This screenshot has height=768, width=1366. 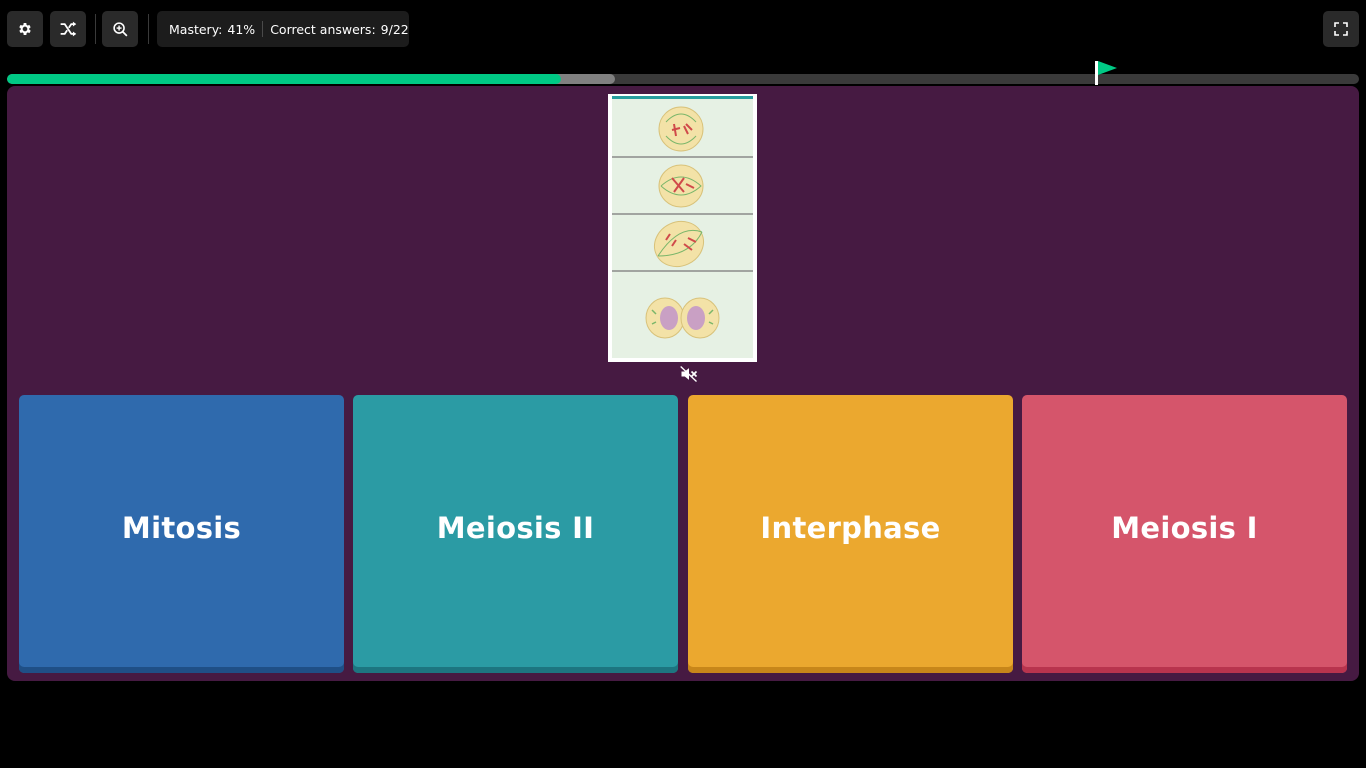 I want to click on powerups-button, so click(x=68, y=29).